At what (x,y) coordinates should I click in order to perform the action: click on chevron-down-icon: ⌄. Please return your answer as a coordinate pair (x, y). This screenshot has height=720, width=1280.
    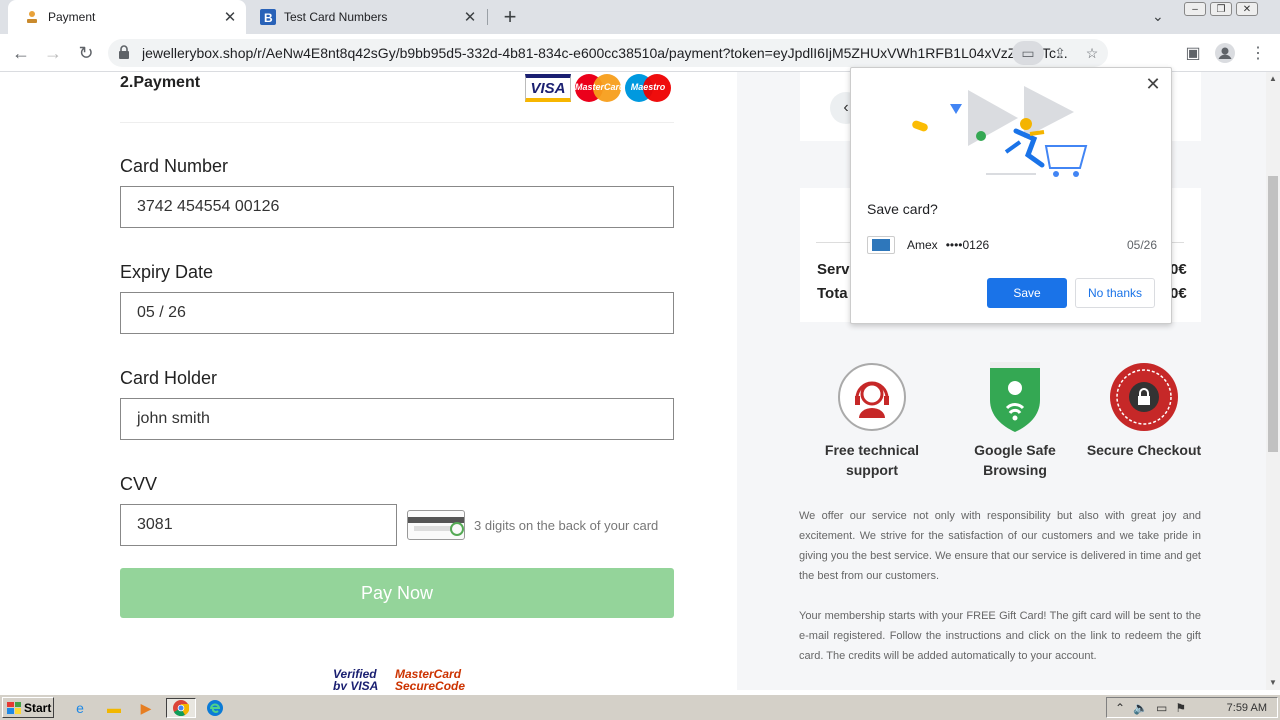
    Looking at the image, I should click on (1158, 16).